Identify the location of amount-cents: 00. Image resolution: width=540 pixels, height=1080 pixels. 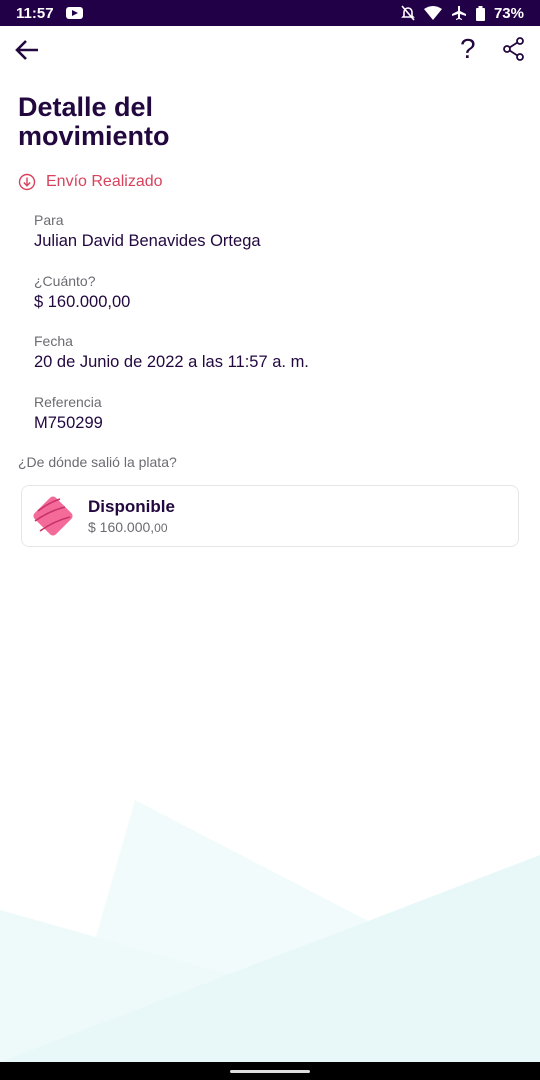
(161, 528).